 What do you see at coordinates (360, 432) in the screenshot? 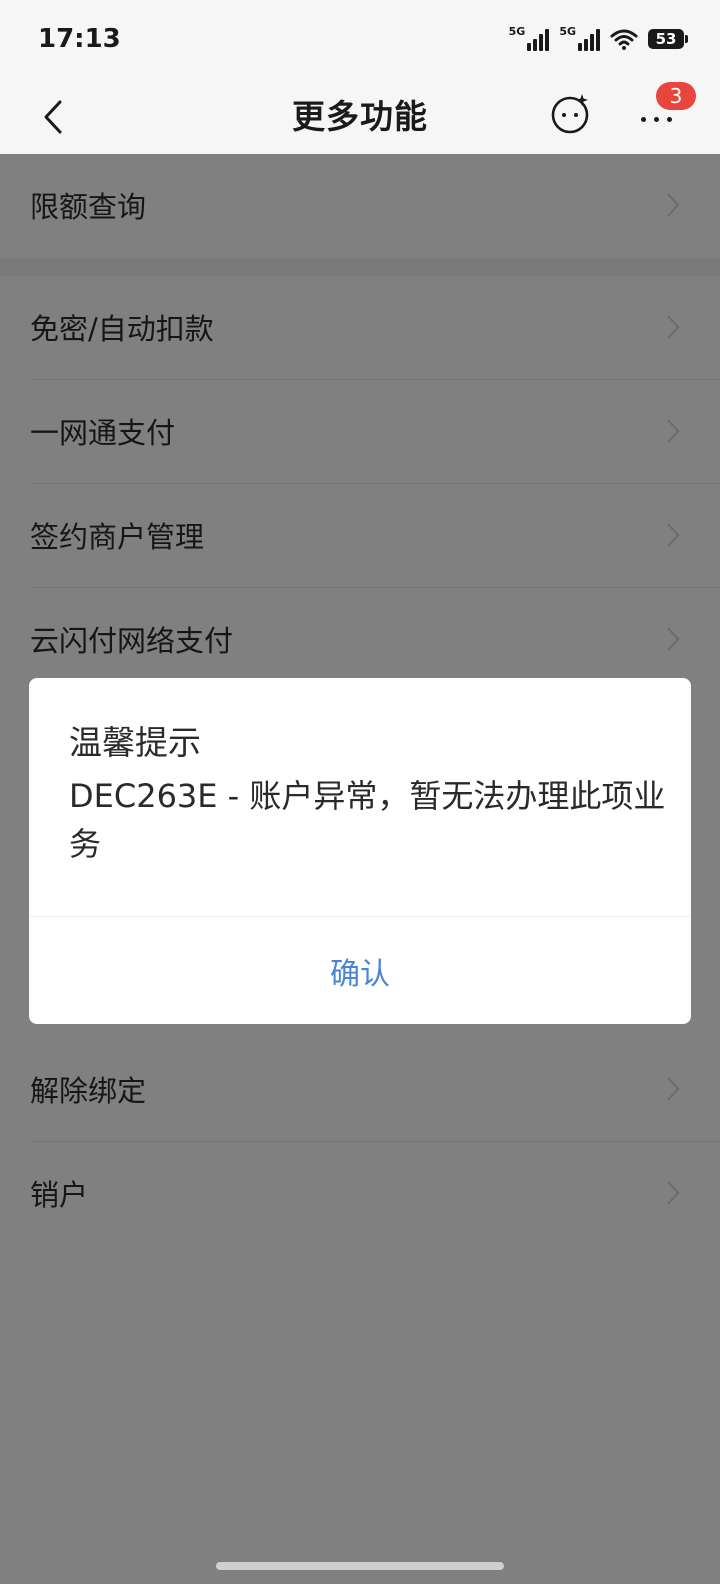
I see `list-item-netpay: 一网通支付` at bounding box center [360, 432].